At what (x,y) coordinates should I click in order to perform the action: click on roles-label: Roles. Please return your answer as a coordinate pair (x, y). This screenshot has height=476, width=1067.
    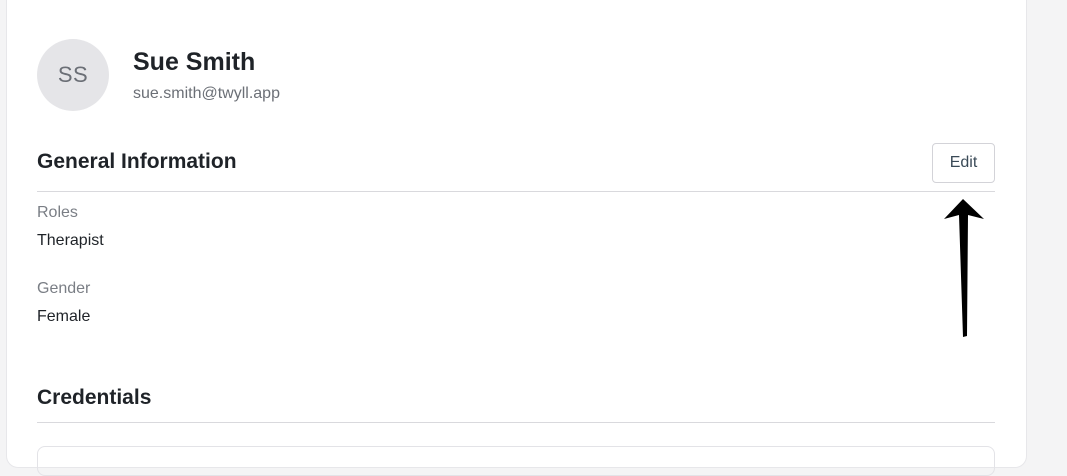
    Looking at the image, I should click on (57, 212).